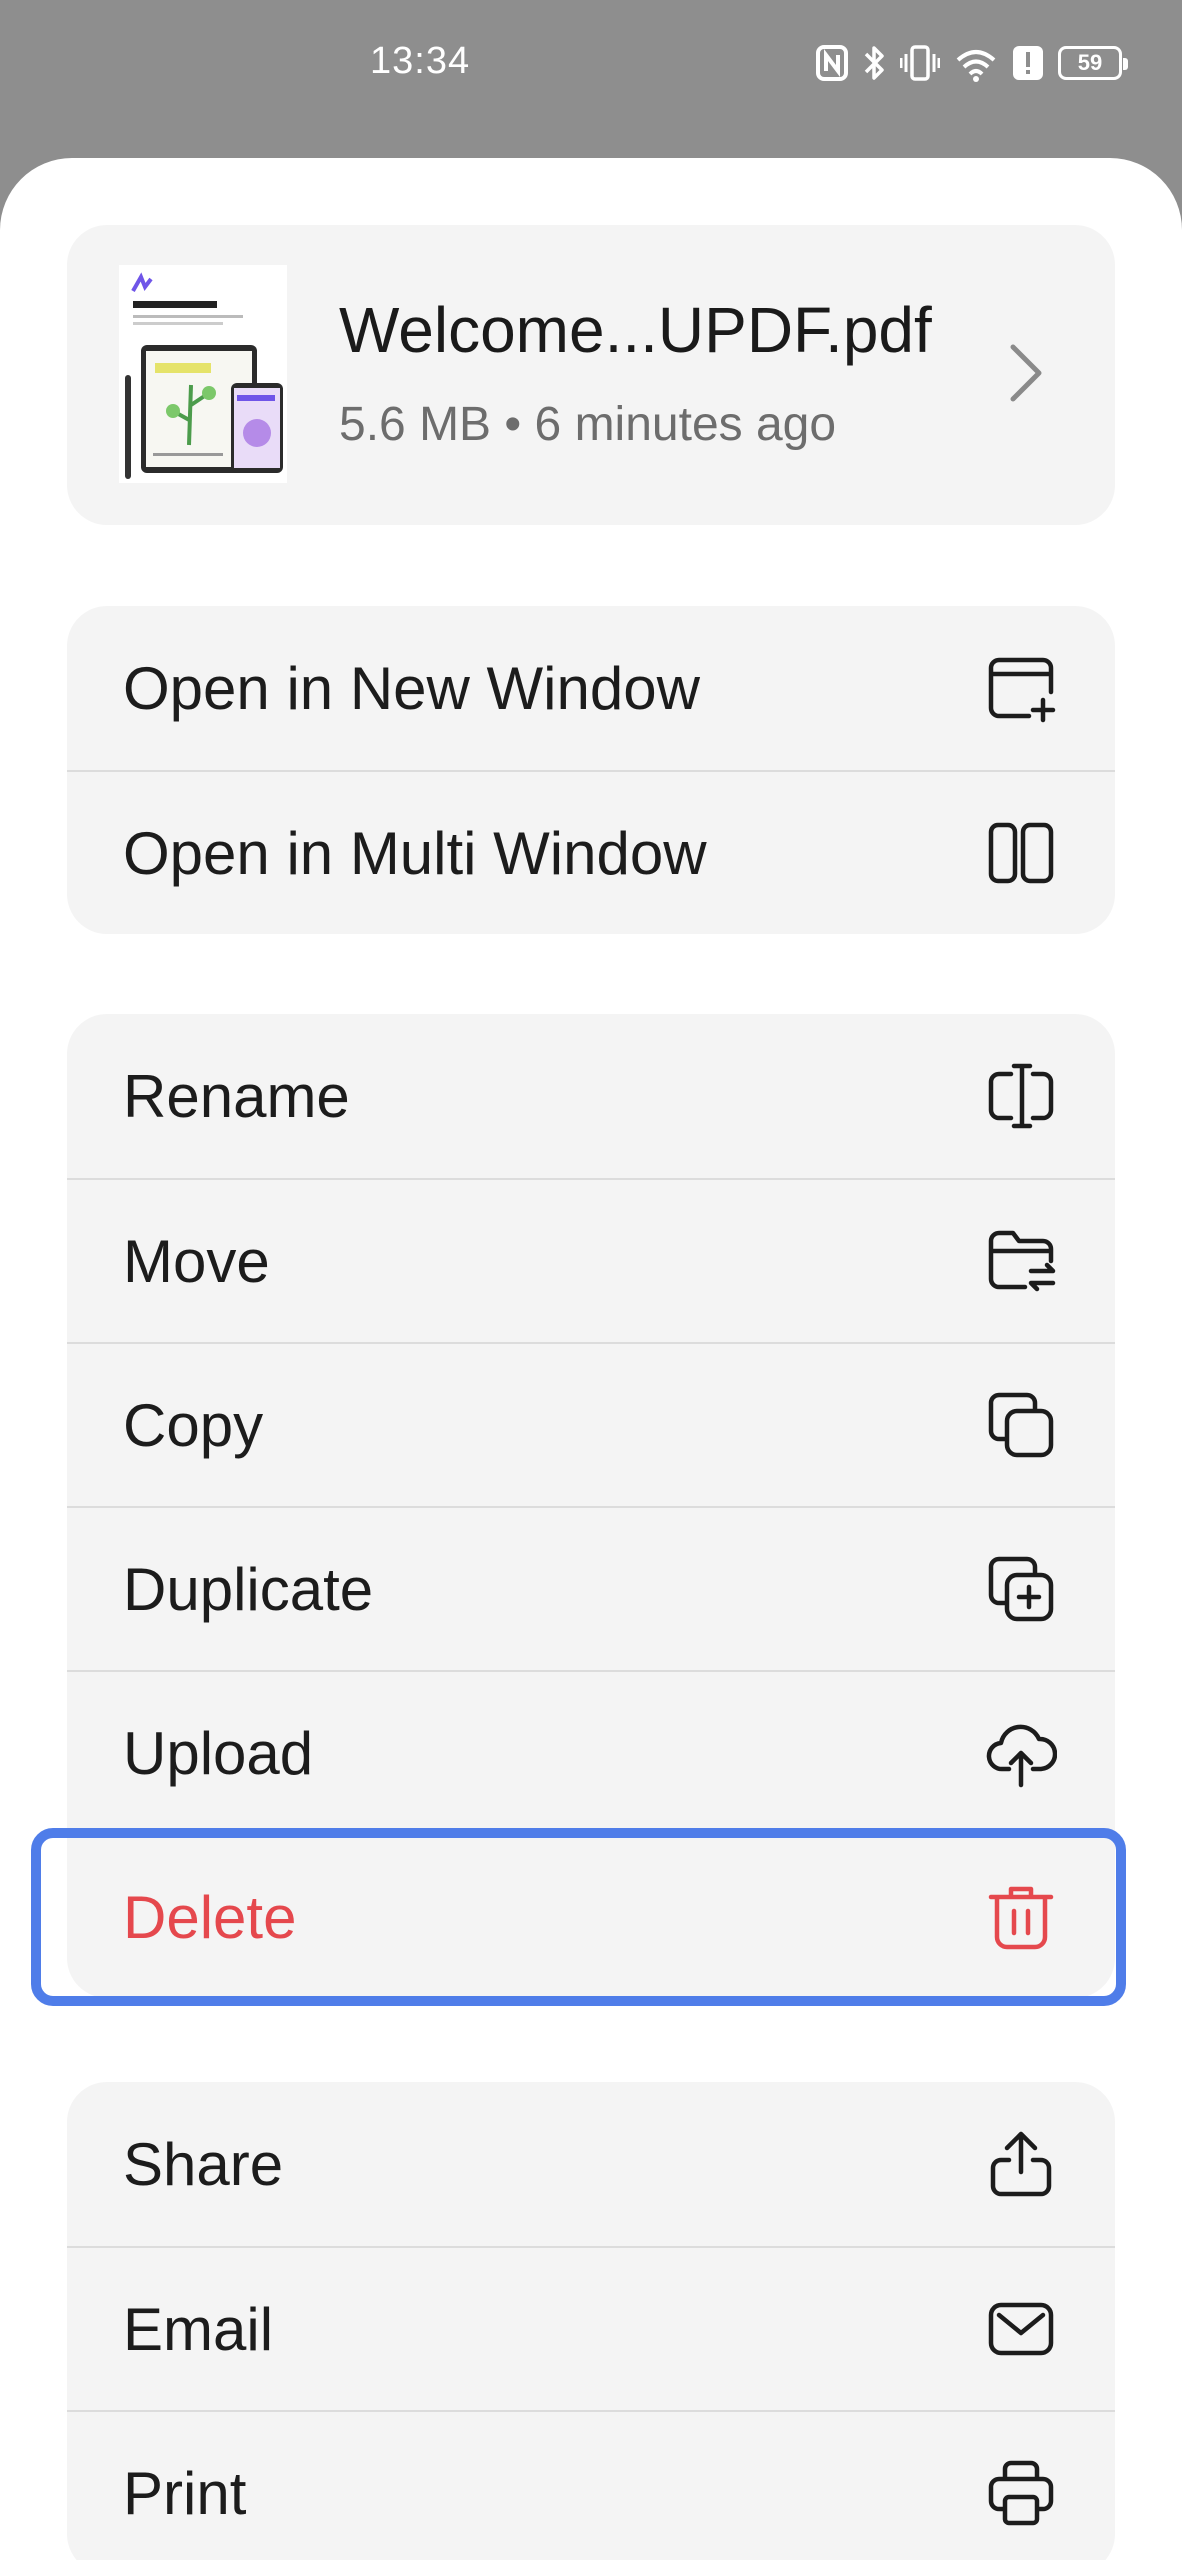 This screenshot has width=1182, height=2560. I want to click on multi-window-icon, so click(1021, 853).